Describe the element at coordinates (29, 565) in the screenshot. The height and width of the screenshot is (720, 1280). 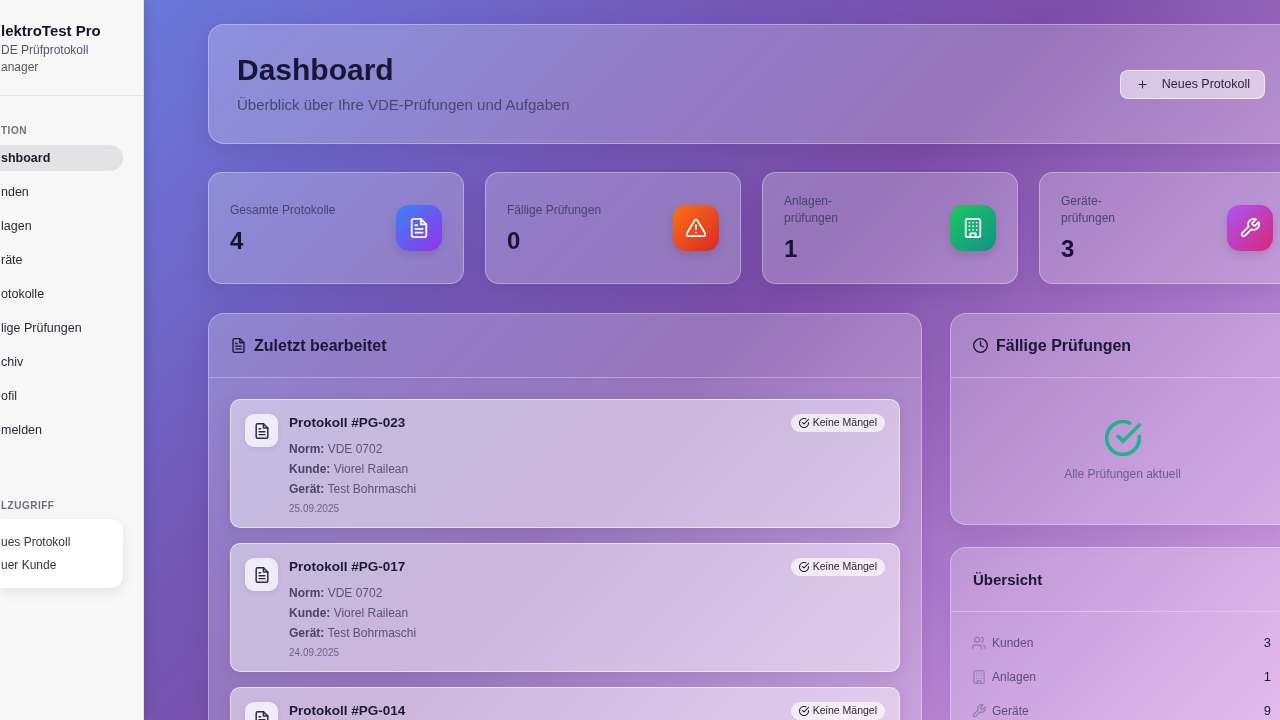
I see `quick-link: uer Kunde` at that location.